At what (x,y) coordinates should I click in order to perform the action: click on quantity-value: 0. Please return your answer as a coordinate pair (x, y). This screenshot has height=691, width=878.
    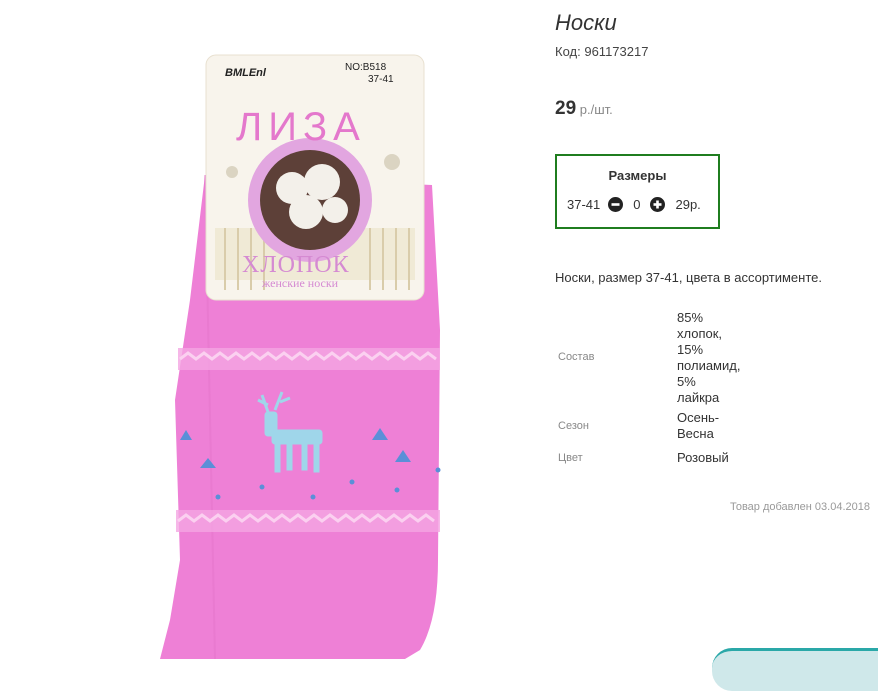
    Looking at the image, I should click on (636, 204).